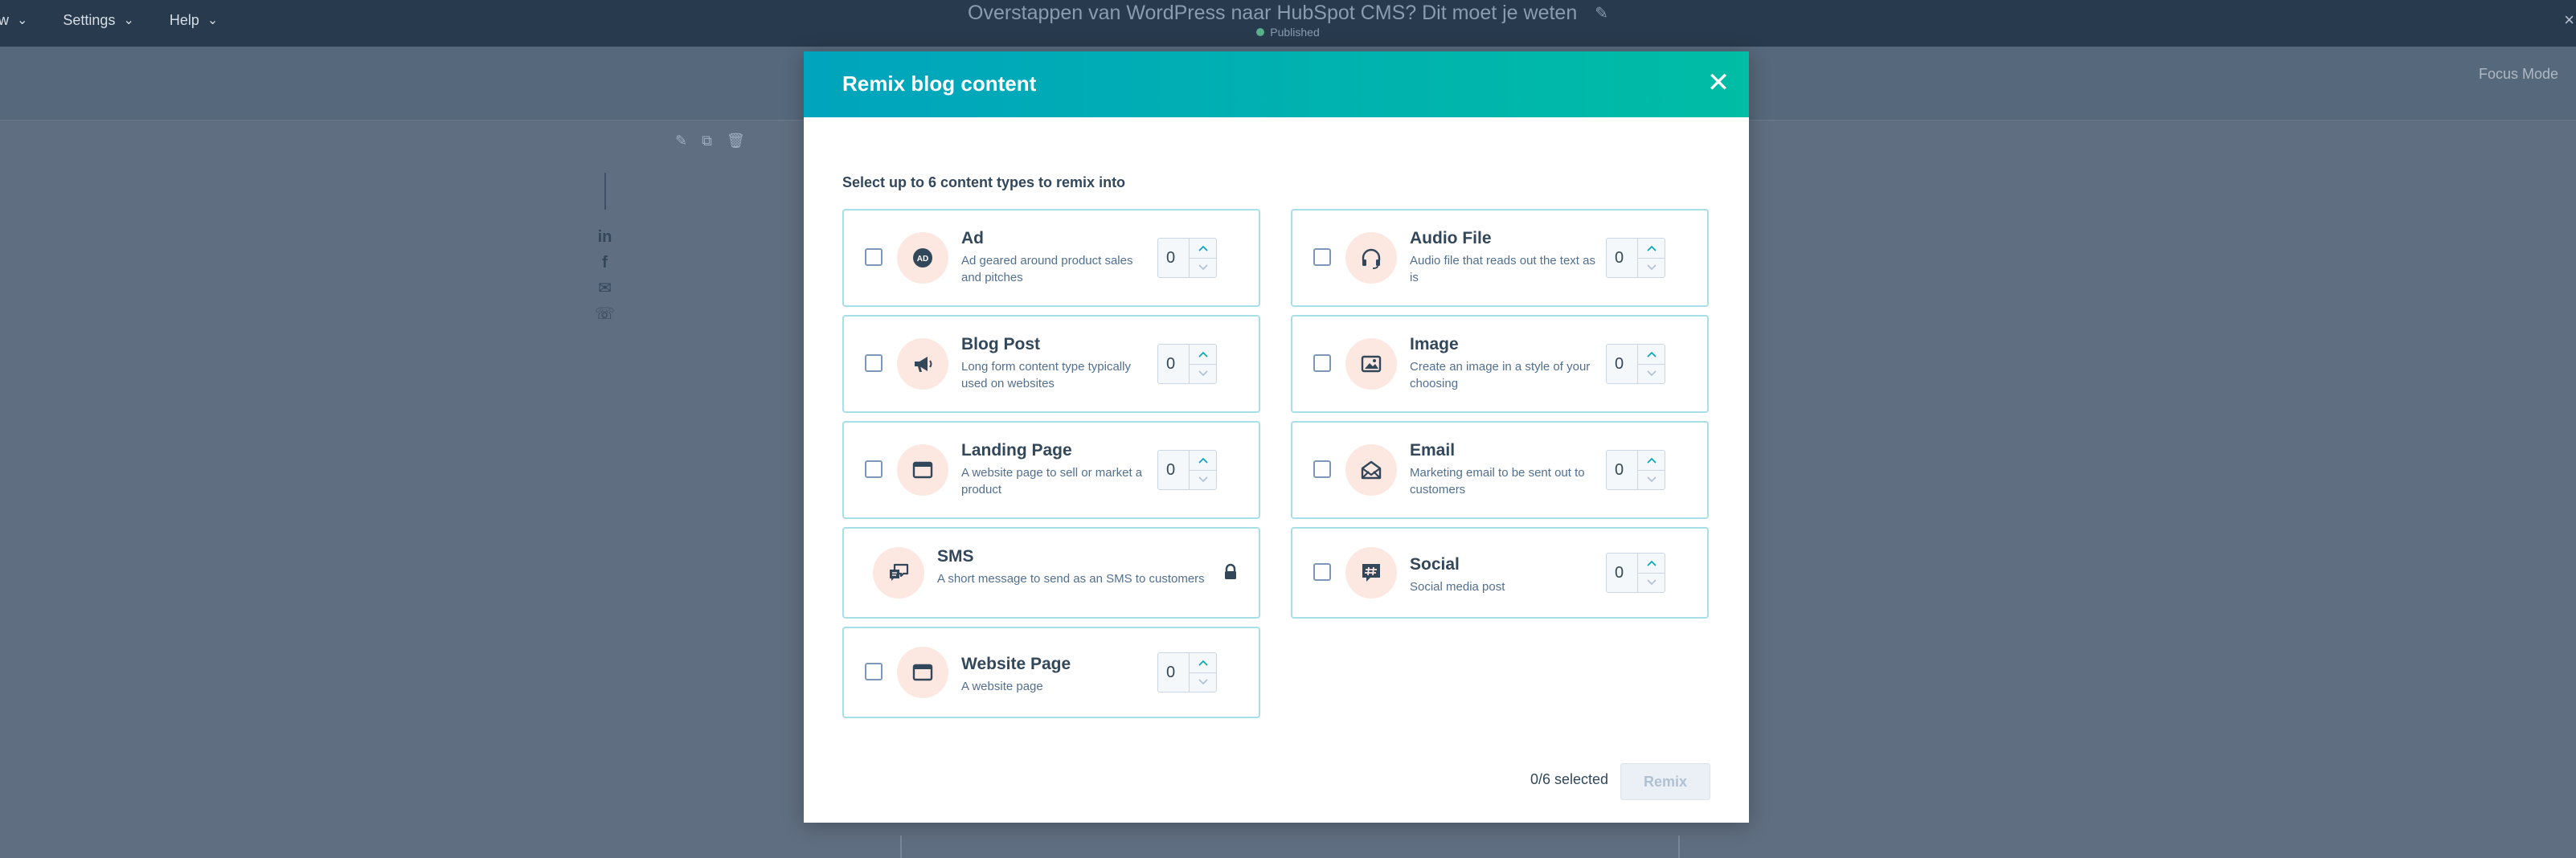 Image resolution: width=2576 pixels, height=858 pixels. Describe the element at coordinates (1016, 664) in the screenshot. I see `card-title: Website Page` at that location.